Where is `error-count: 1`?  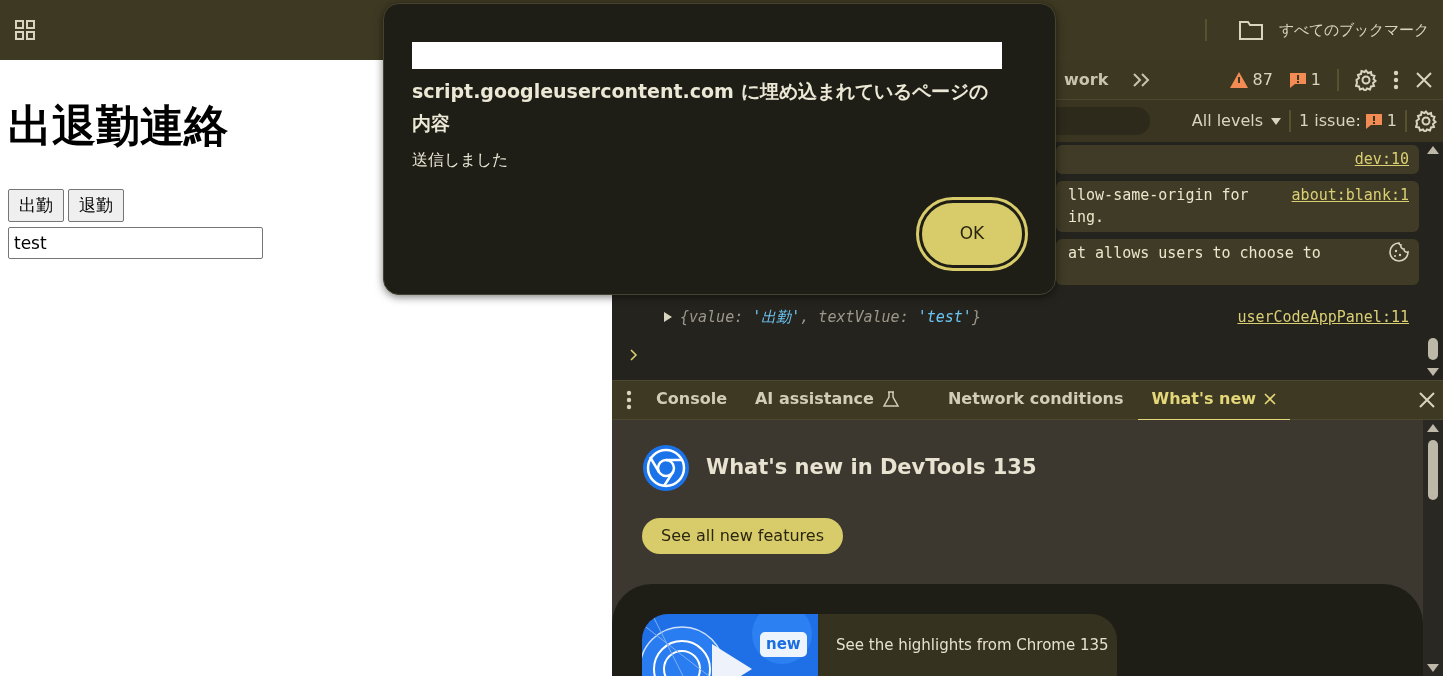 error-count: 1 is located at coordinates (1315, 79).